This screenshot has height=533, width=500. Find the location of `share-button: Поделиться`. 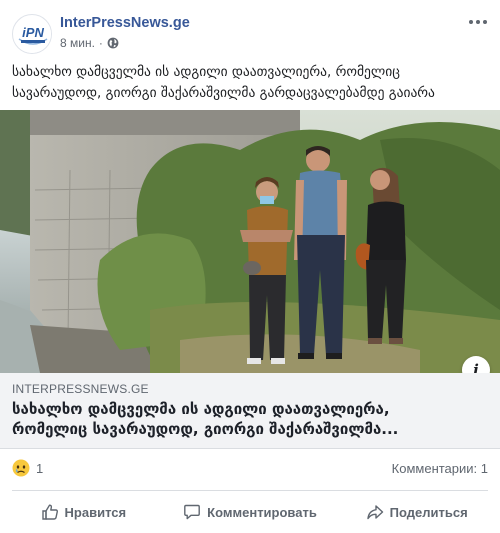

share-button: Поделиться is located at coordinates (416, 512).